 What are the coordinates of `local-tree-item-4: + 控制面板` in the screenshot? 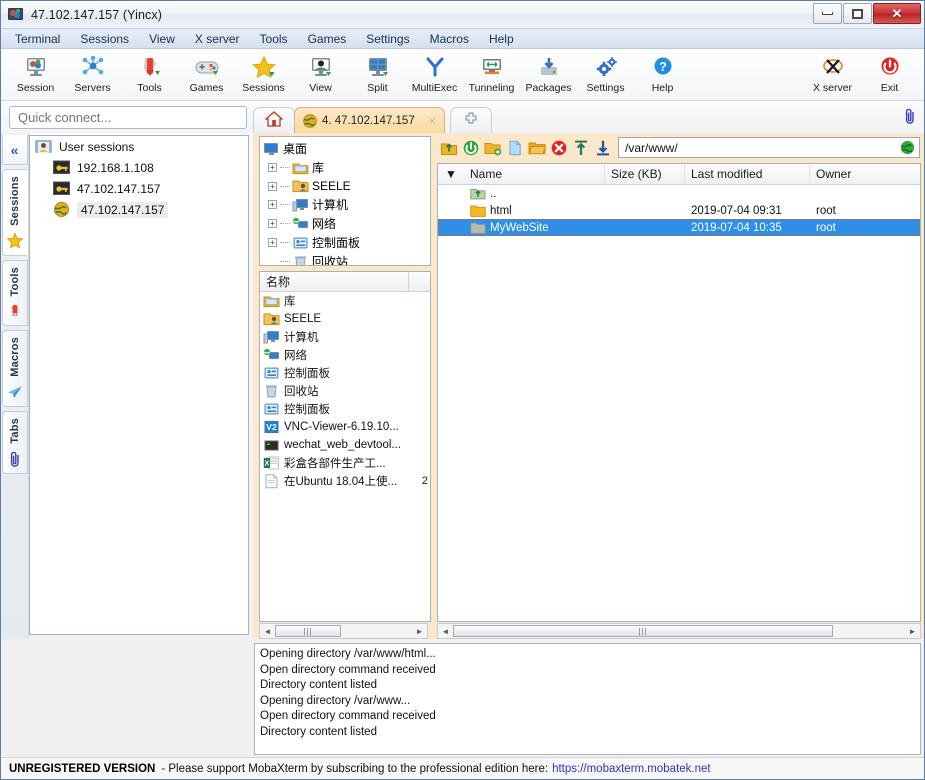 It's located at (345, 242).